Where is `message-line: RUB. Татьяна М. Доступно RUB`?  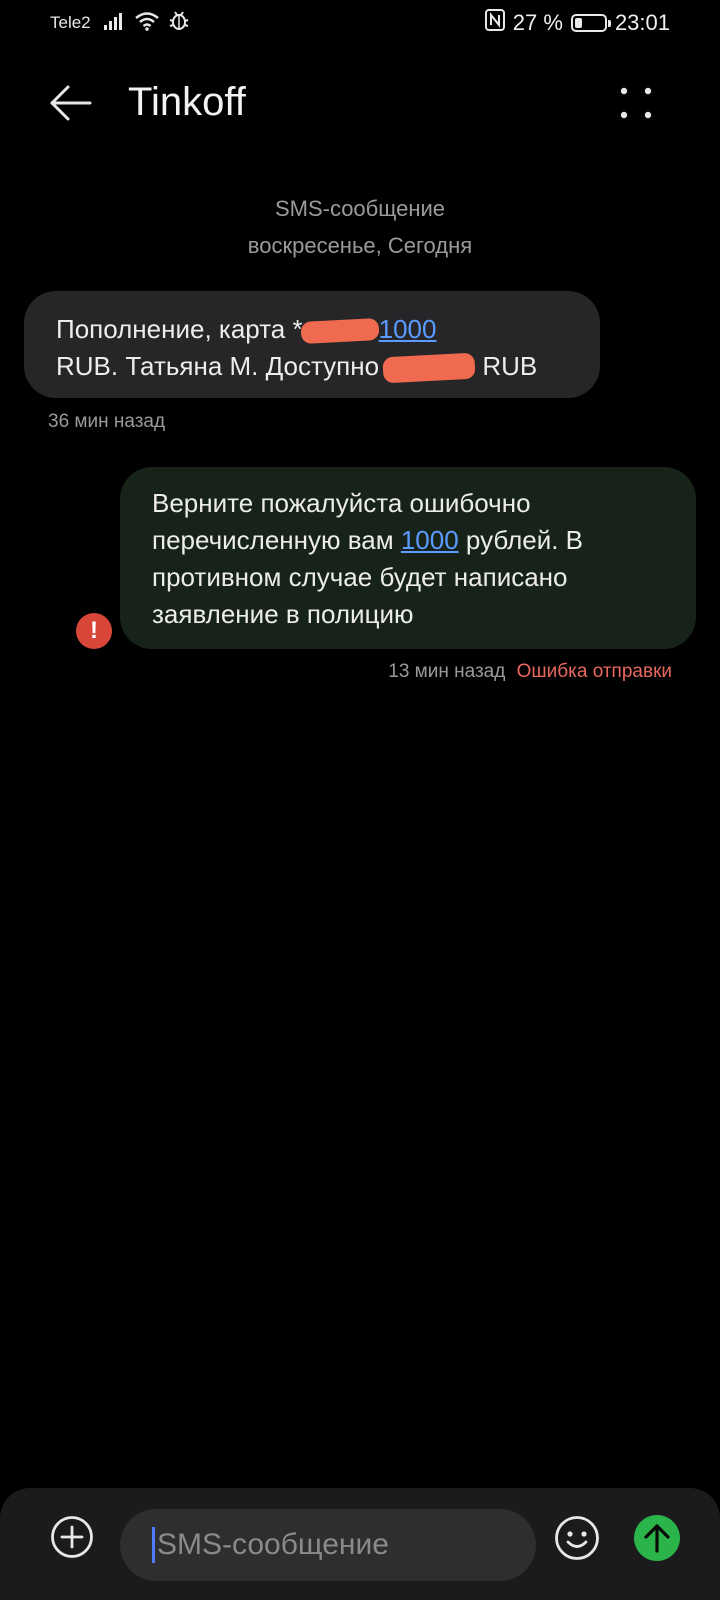
message-line: RUB. Татьяна М. Доступно RUB is located at coordinates (313, 366).